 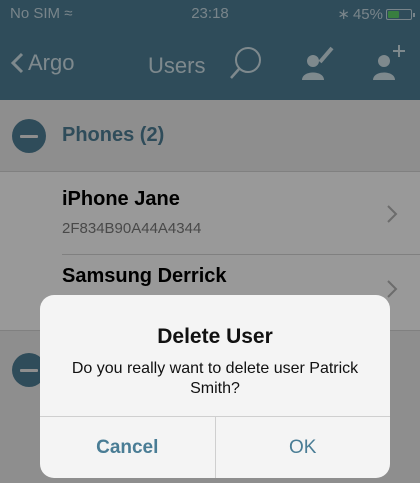 I want to click on alert-actions: Cancel OK, so click(x=215, y=447).